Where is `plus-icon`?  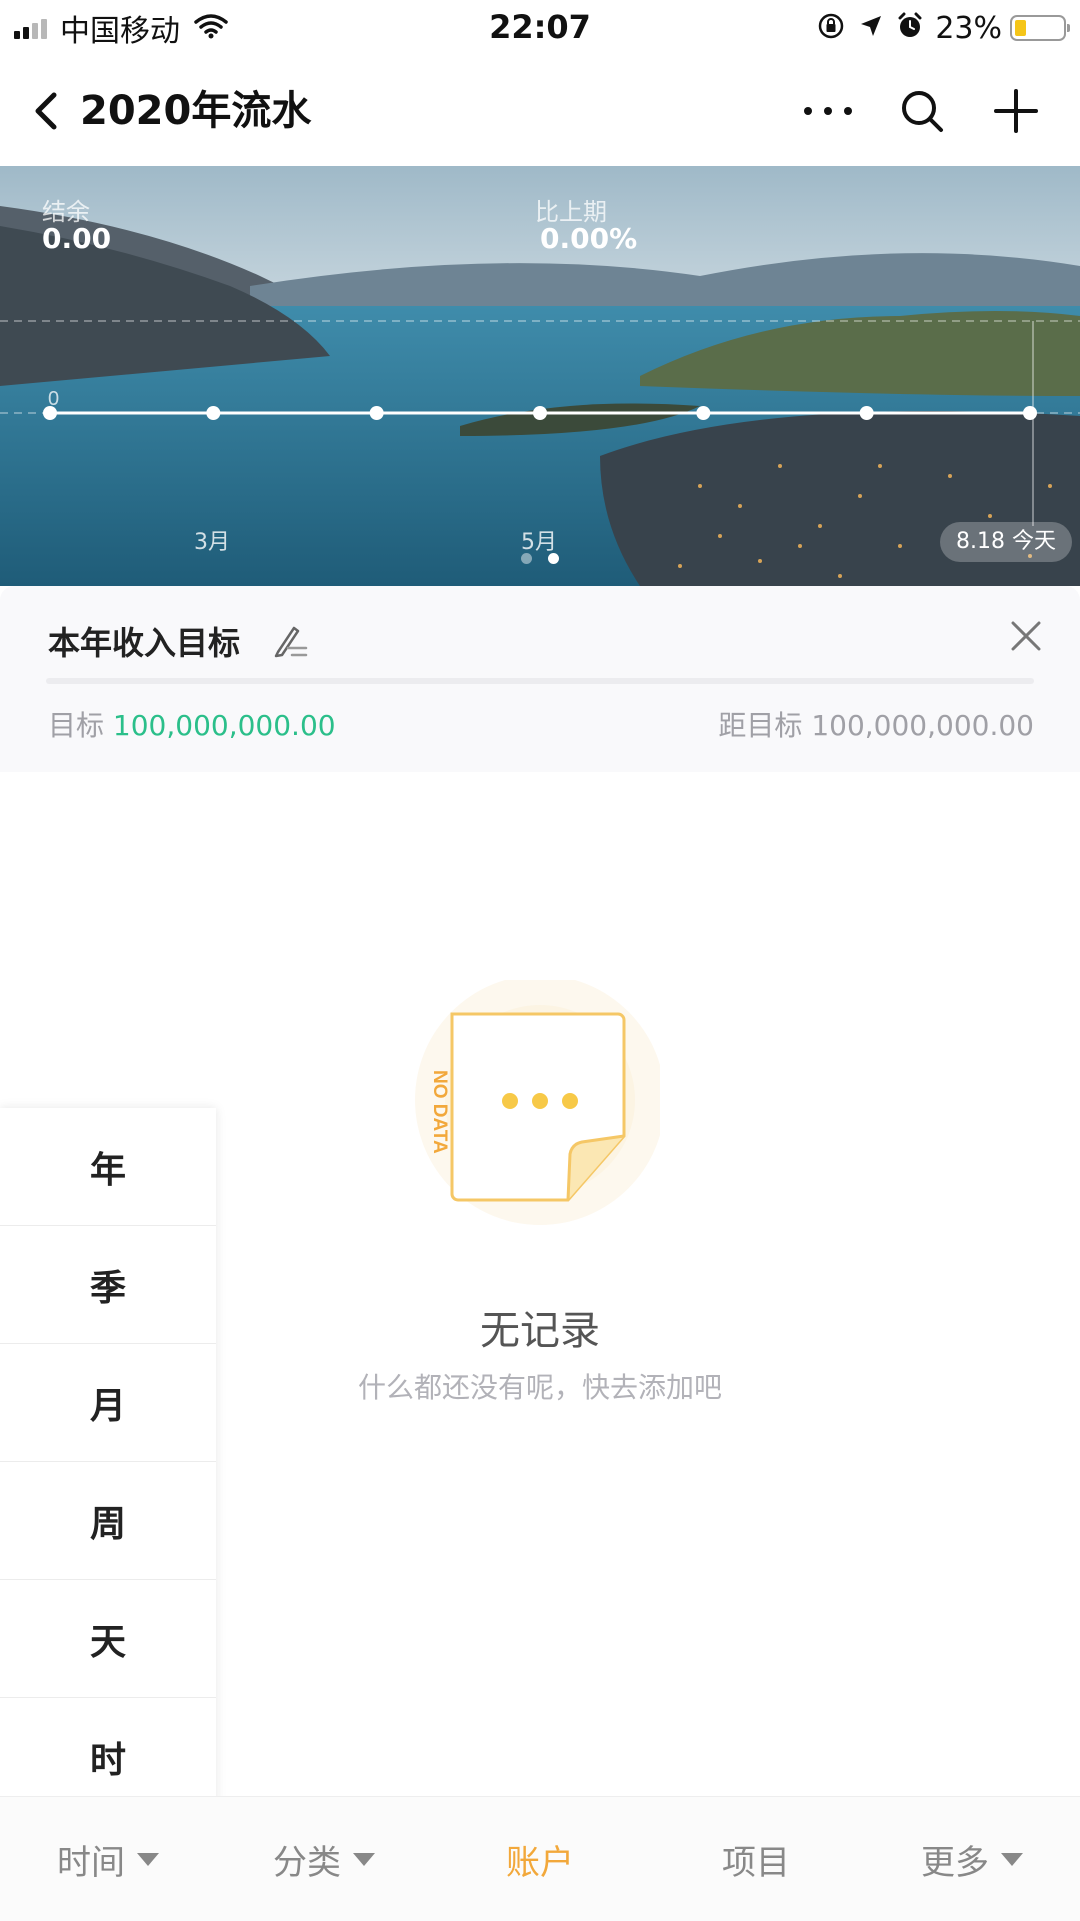 plus-icon is located at coordinates (1016, 111).